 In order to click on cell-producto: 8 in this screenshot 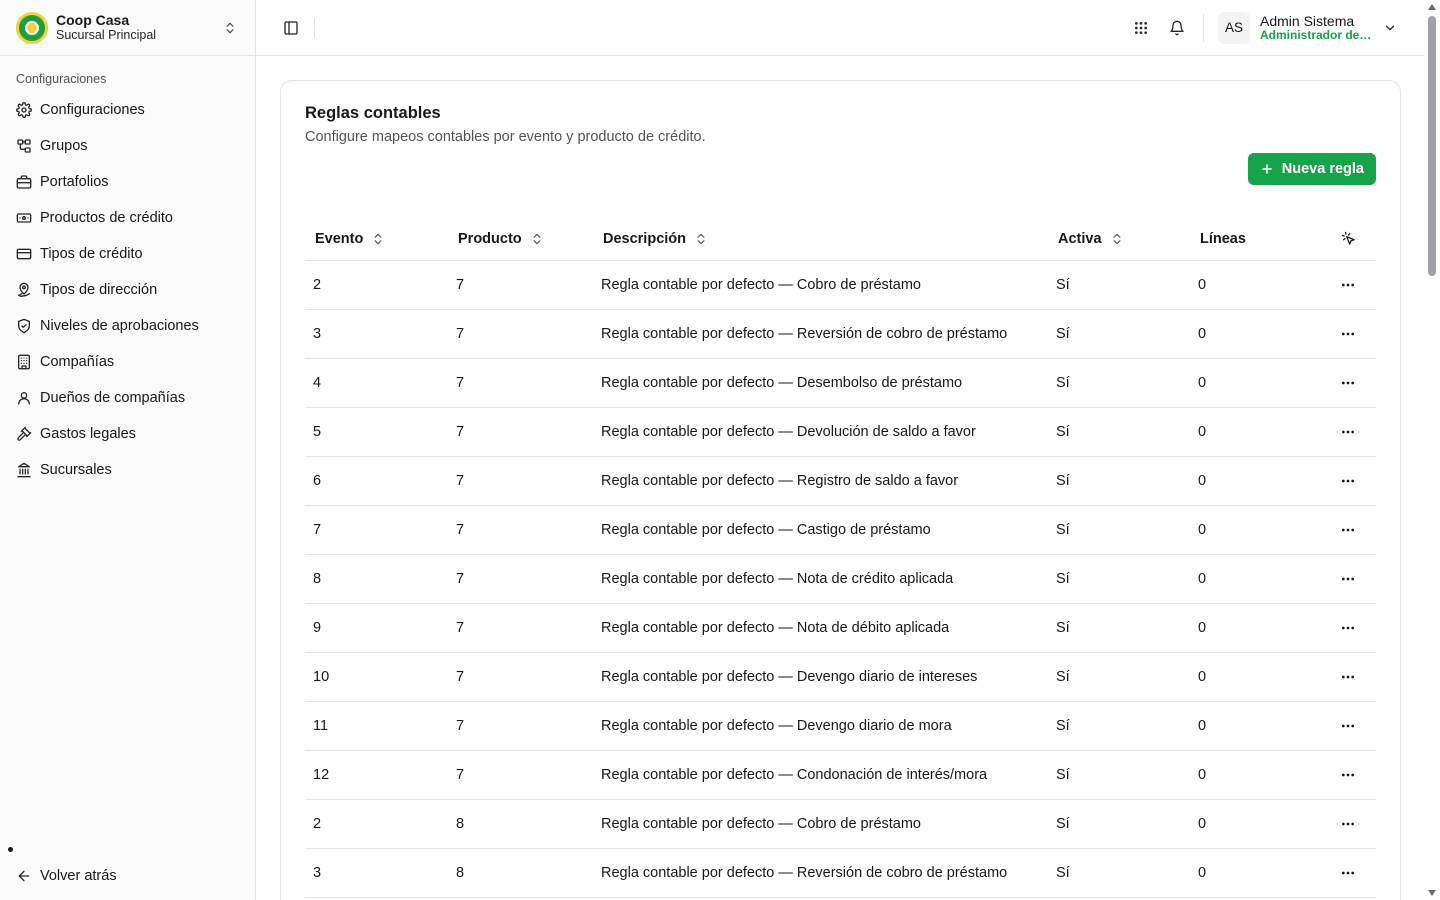, I will do `click(460, 824)`.